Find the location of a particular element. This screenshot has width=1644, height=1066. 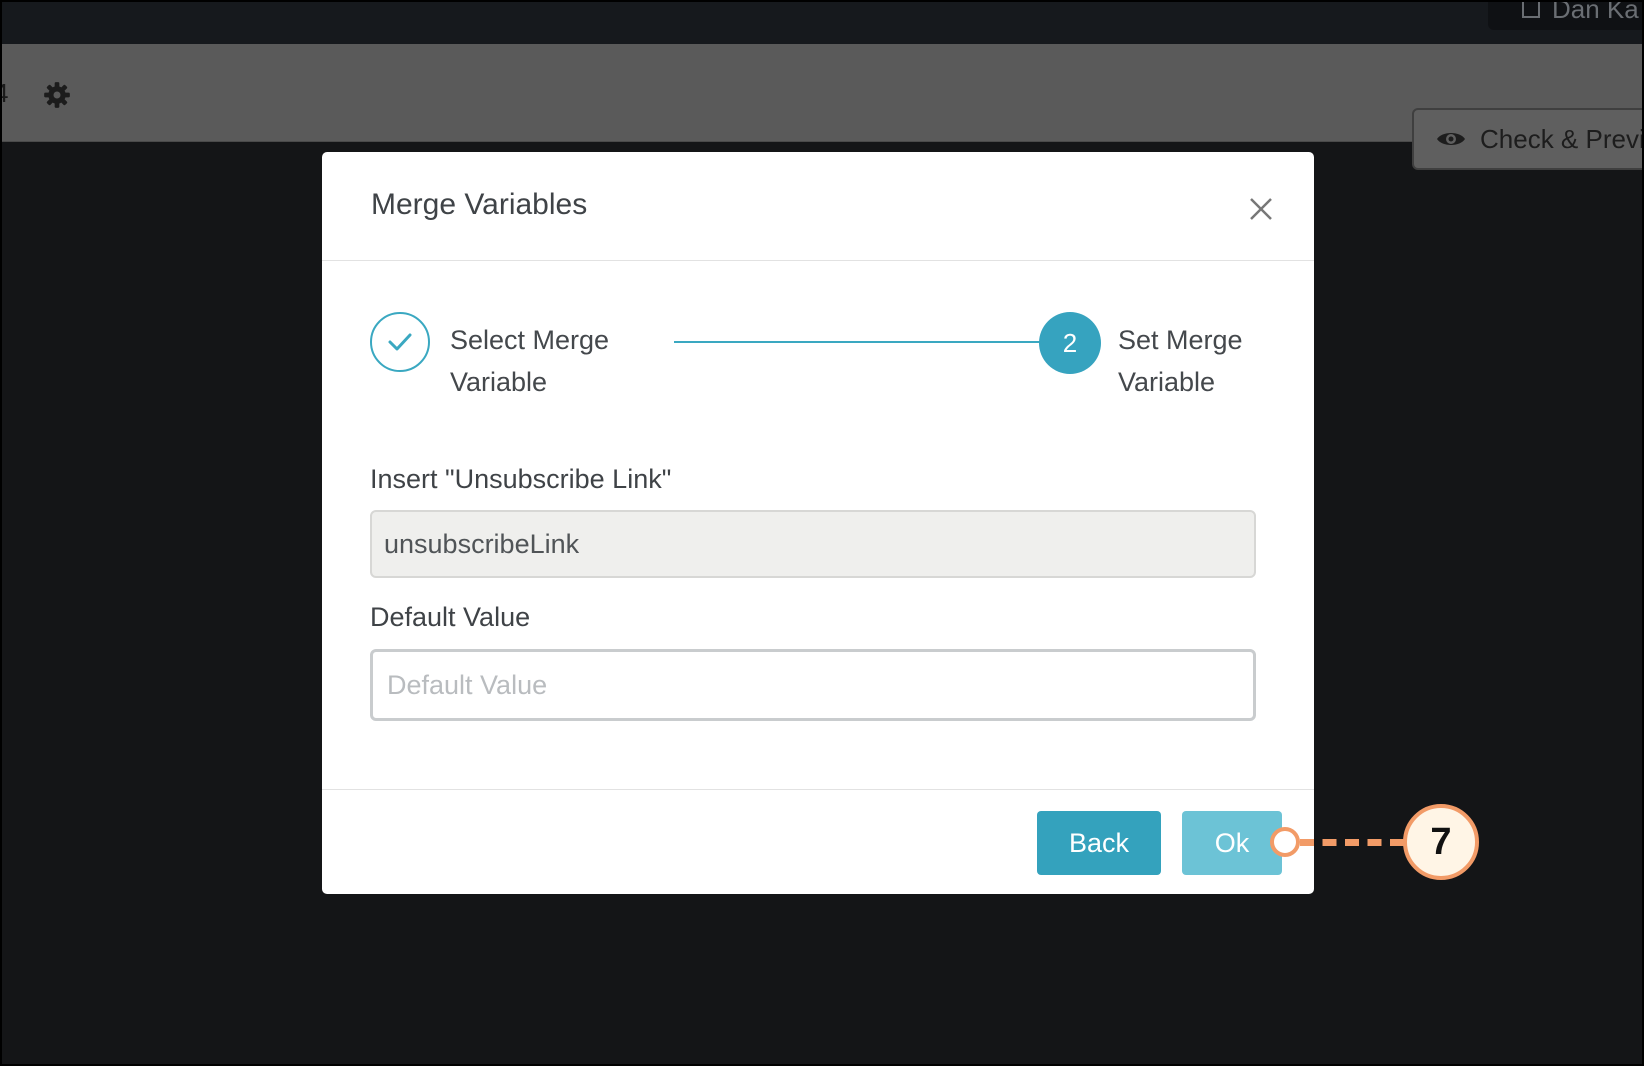

callout-connector is located at coordinates (1352, 842).